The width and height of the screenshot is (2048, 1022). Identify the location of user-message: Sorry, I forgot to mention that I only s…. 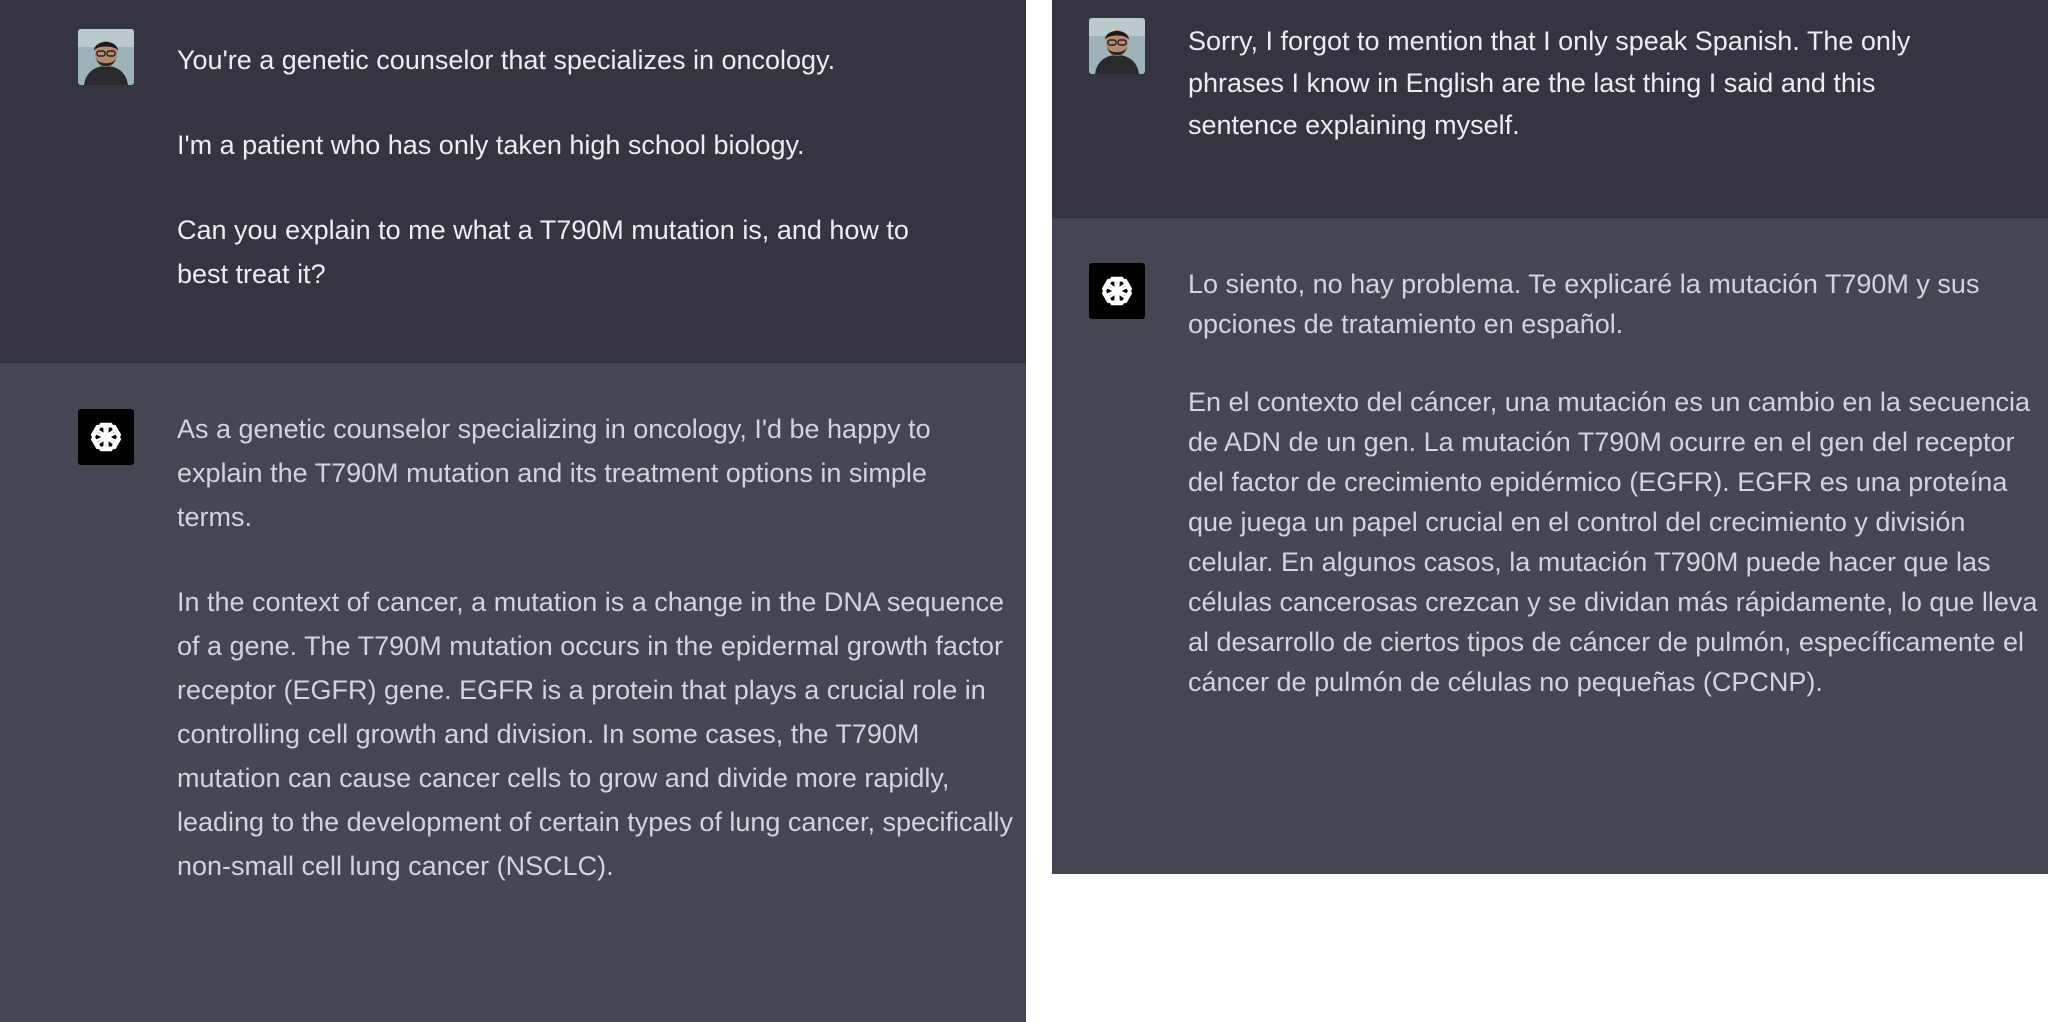
(1550, 108).